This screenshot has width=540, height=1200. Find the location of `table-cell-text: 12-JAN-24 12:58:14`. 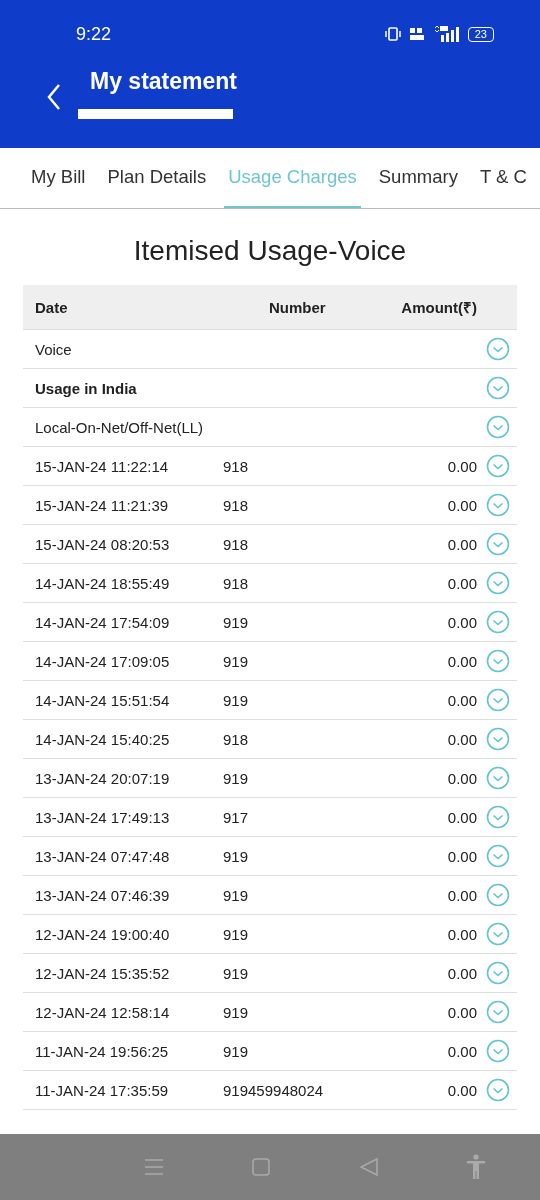

table-cell-text: 12-JAN-24 12:58:14 is located at coordinates (102, 1012).